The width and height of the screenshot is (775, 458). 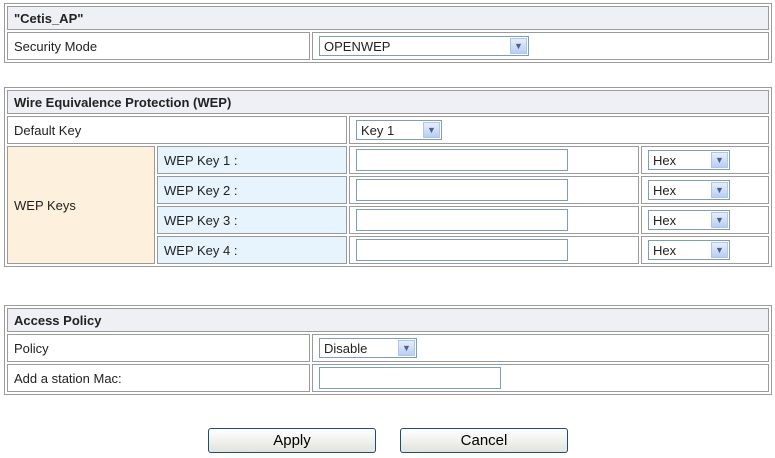 I want to click on security-mode-label: Security Mode, so click(x=158, y=46).